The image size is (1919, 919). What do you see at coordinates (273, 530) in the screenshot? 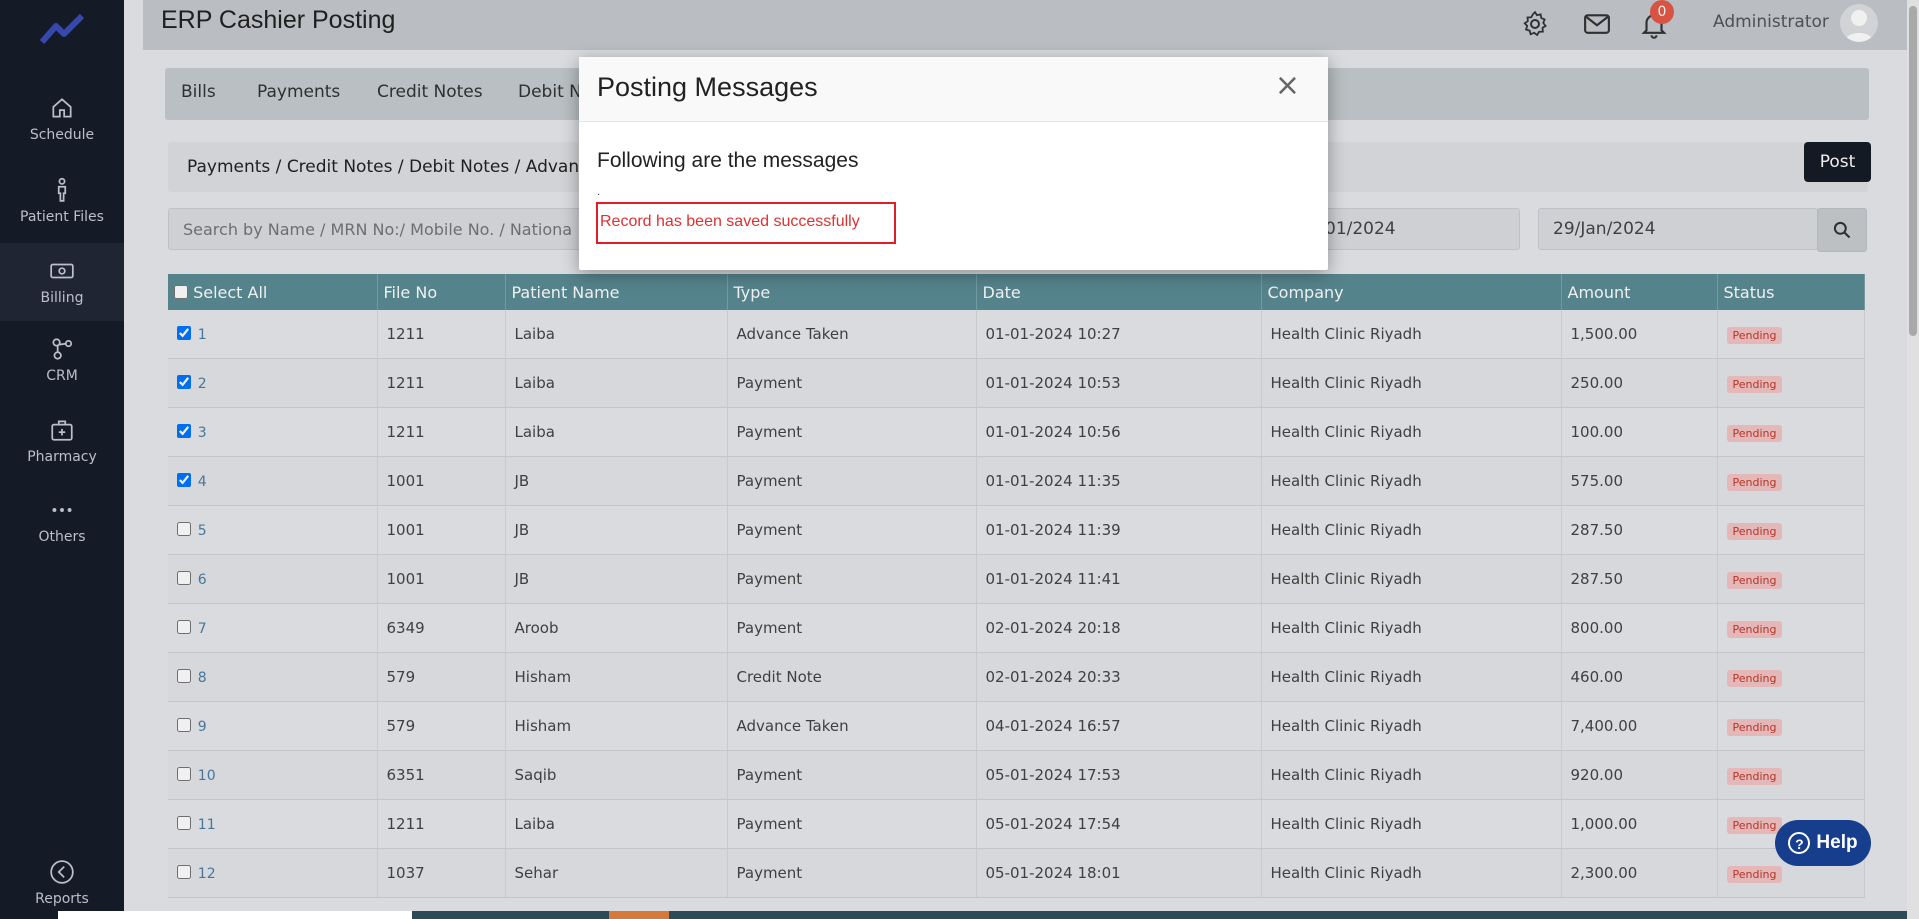
I see `row-select-cell: 5` at bounding box center [273, 530].